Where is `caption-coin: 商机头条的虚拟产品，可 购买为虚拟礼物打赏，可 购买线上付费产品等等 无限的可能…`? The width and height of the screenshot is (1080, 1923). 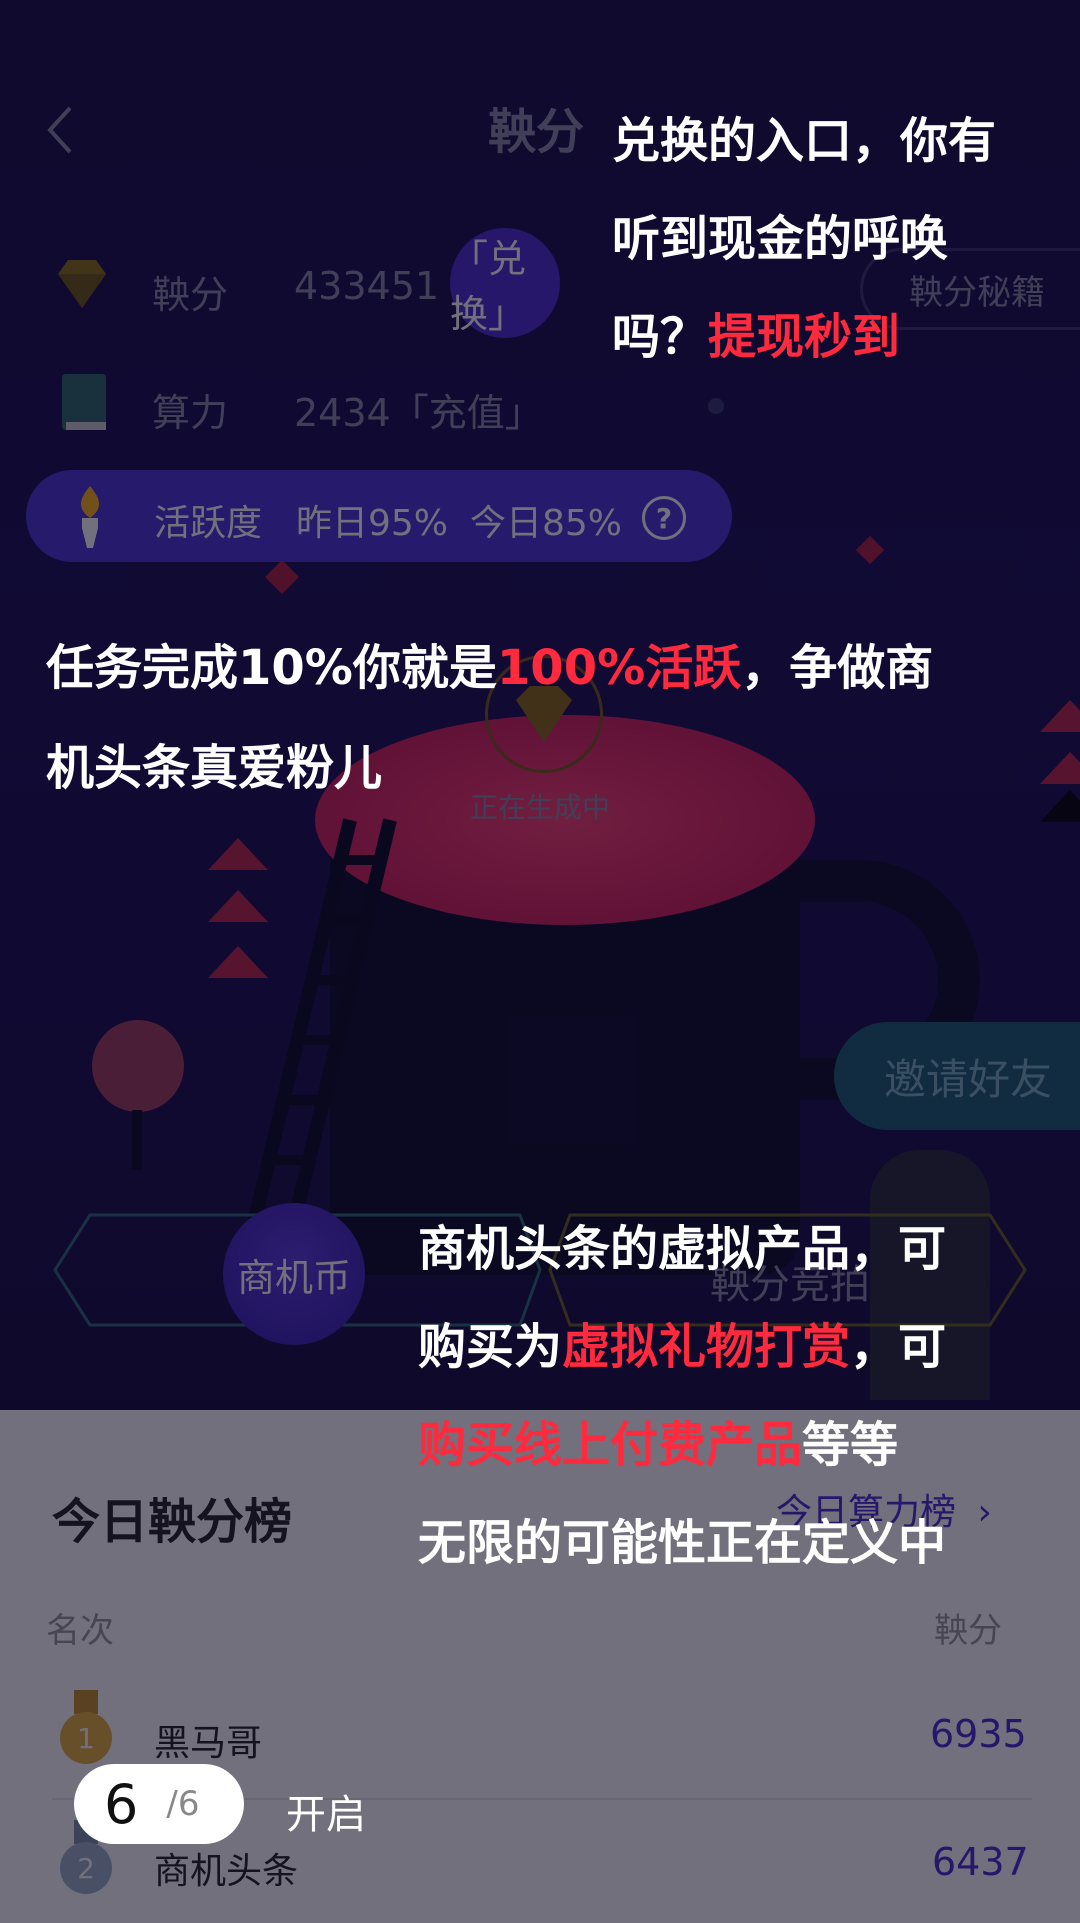
caption-coin: 商机头条的虚拟产品，可 购买为虚拟礼物打赏，可 购买线上付费产品等等 无限的可能… is located at coordinates (728, 1396).